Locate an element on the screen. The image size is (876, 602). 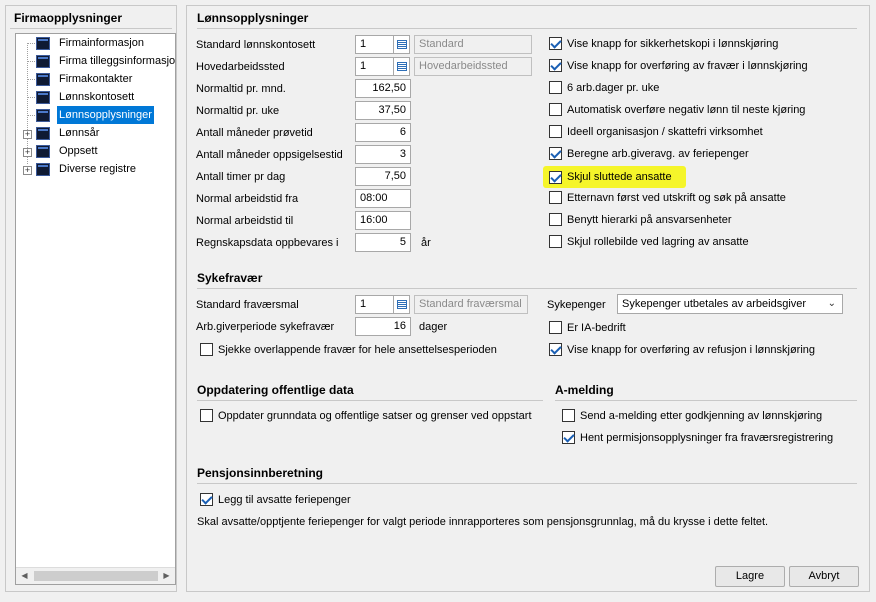
field-label: Antall måneder oppsigelsestid is located at coordinates (269, 155).